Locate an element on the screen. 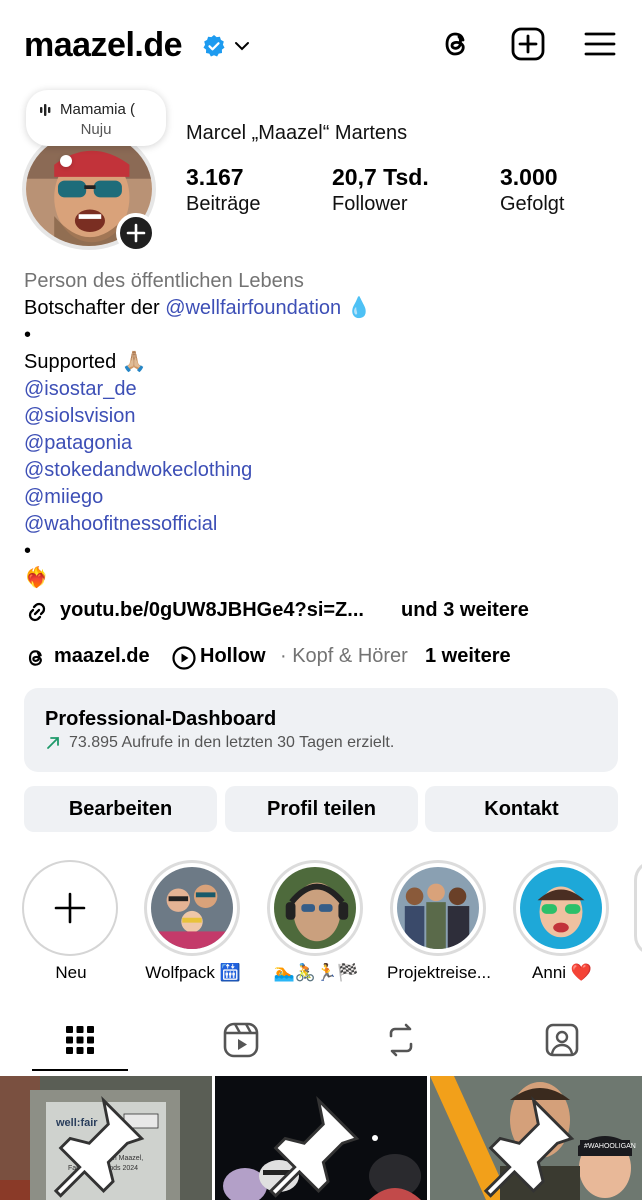  highlight-anni: Anni ❤️ is located at coordinates (562, 921).